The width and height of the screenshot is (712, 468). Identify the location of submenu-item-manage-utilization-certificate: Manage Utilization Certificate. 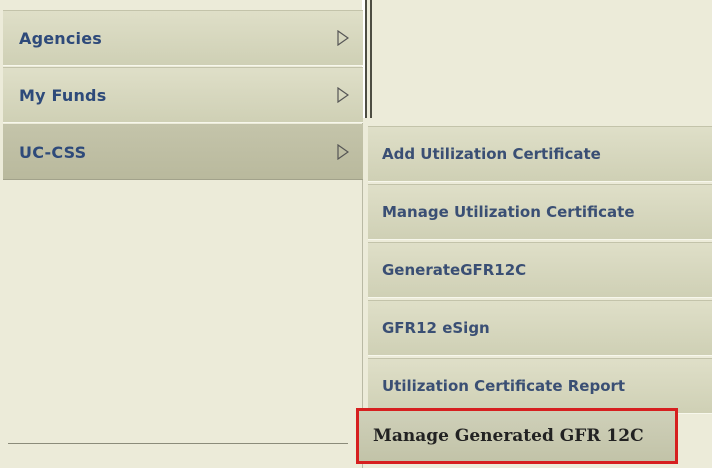
(540, 212).